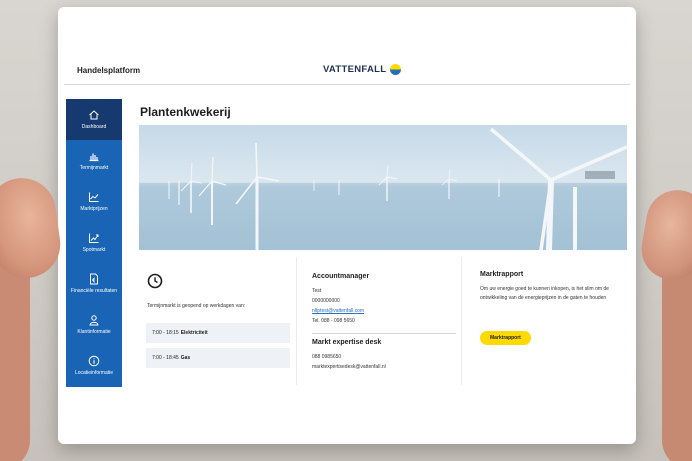 The height and width of the screenshot is (461, 692). I want to click on sidebar-item-marktprijzen: Marktprijzen, so click(94, 201).